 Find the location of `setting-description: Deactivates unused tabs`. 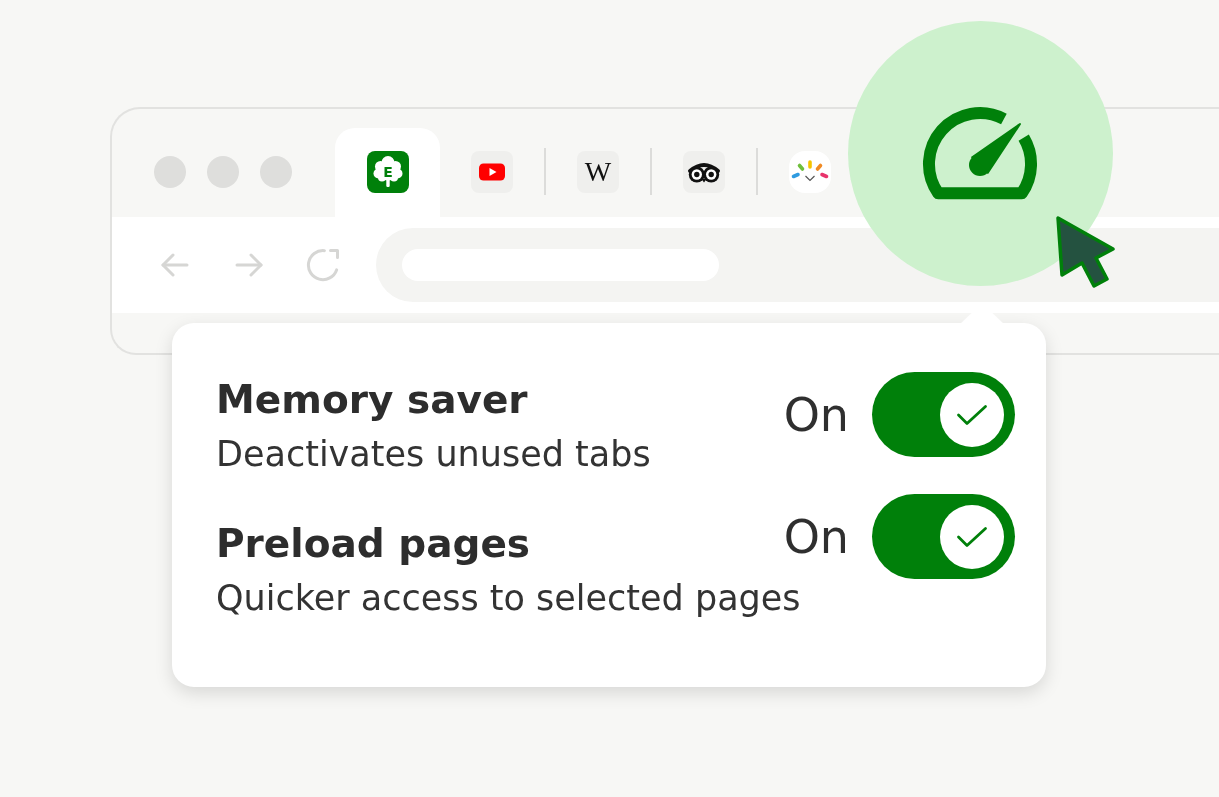

setting-description: Deactivates unused tabs is located at coordinates (433, 454).